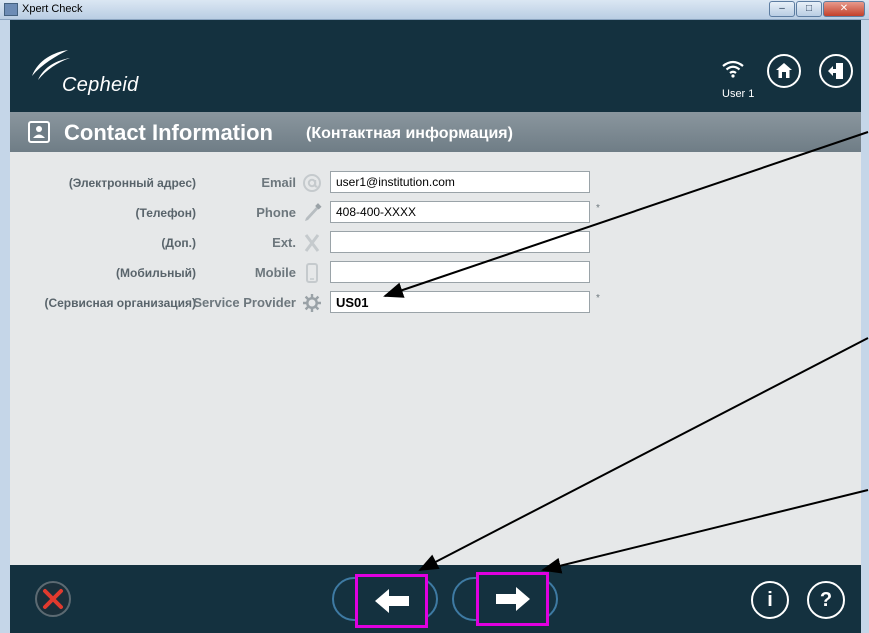 This screenshot has width=869, height=633. I want to click on ext-label-ru: (Доп.), so click(178, 243).